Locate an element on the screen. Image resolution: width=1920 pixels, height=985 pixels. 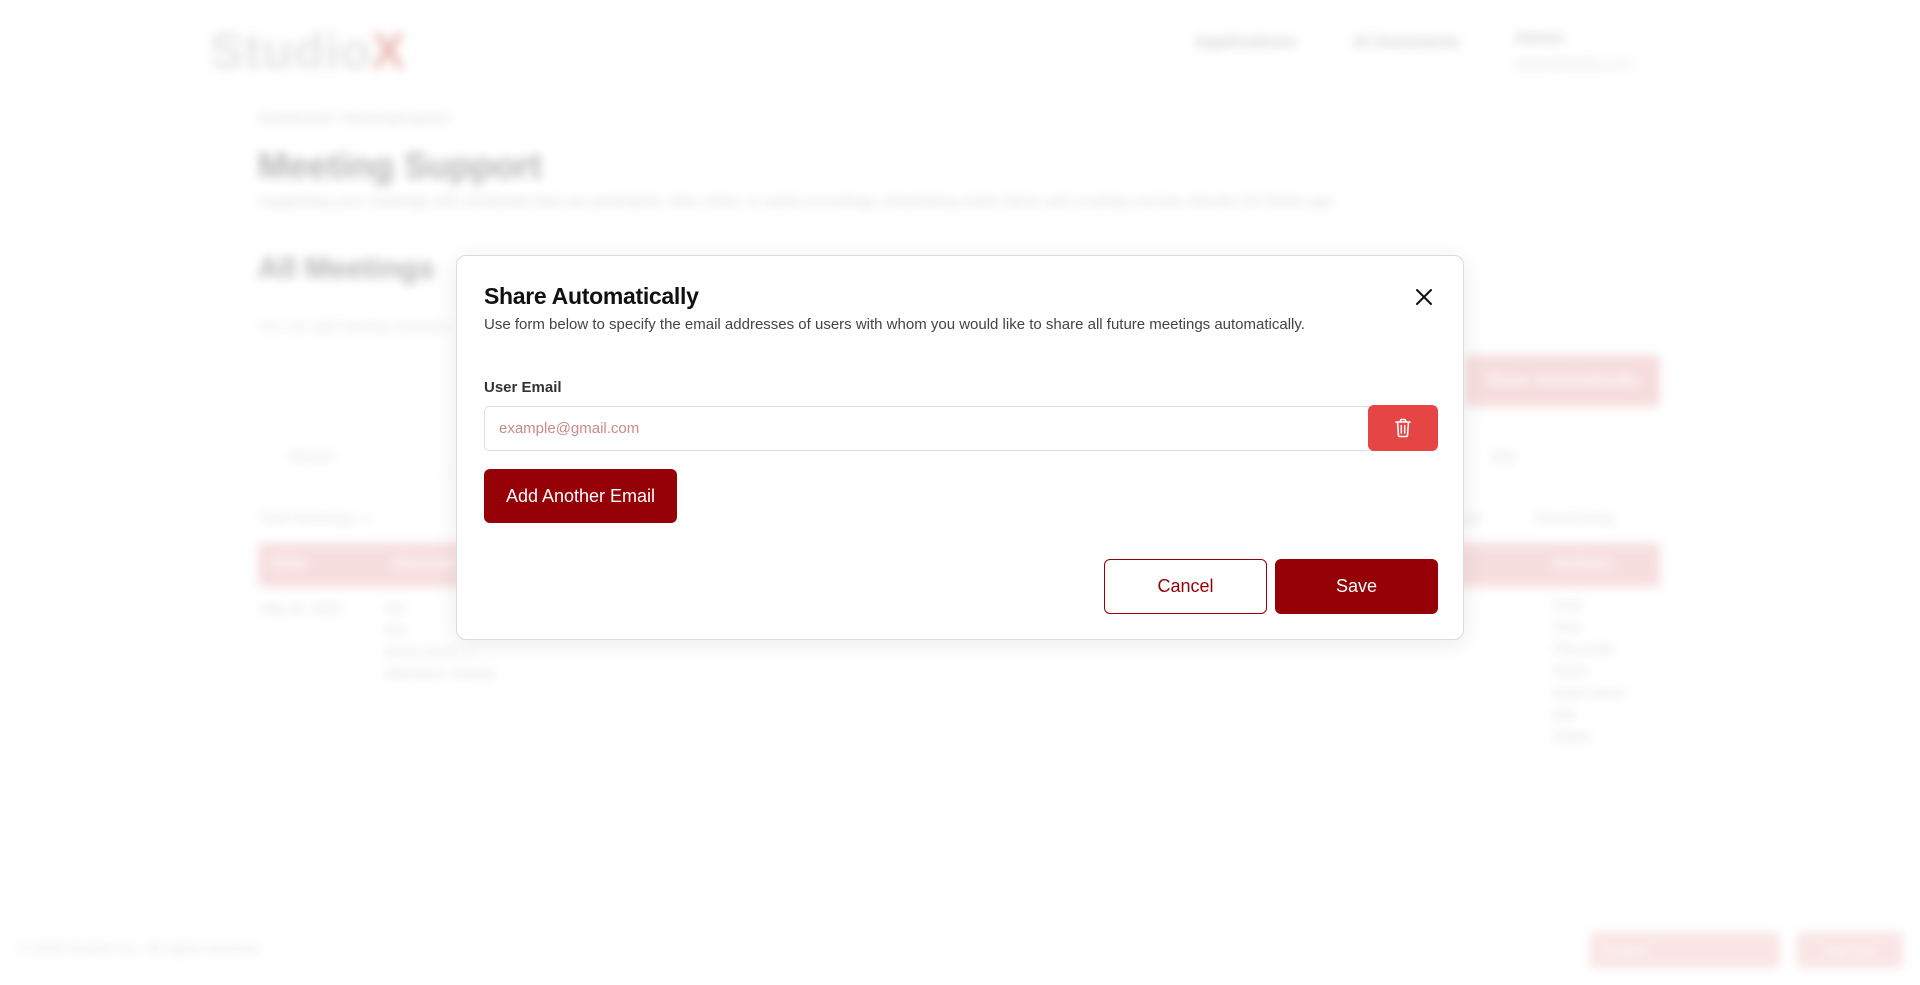
close-icon is located at coordinates (1424, 297).